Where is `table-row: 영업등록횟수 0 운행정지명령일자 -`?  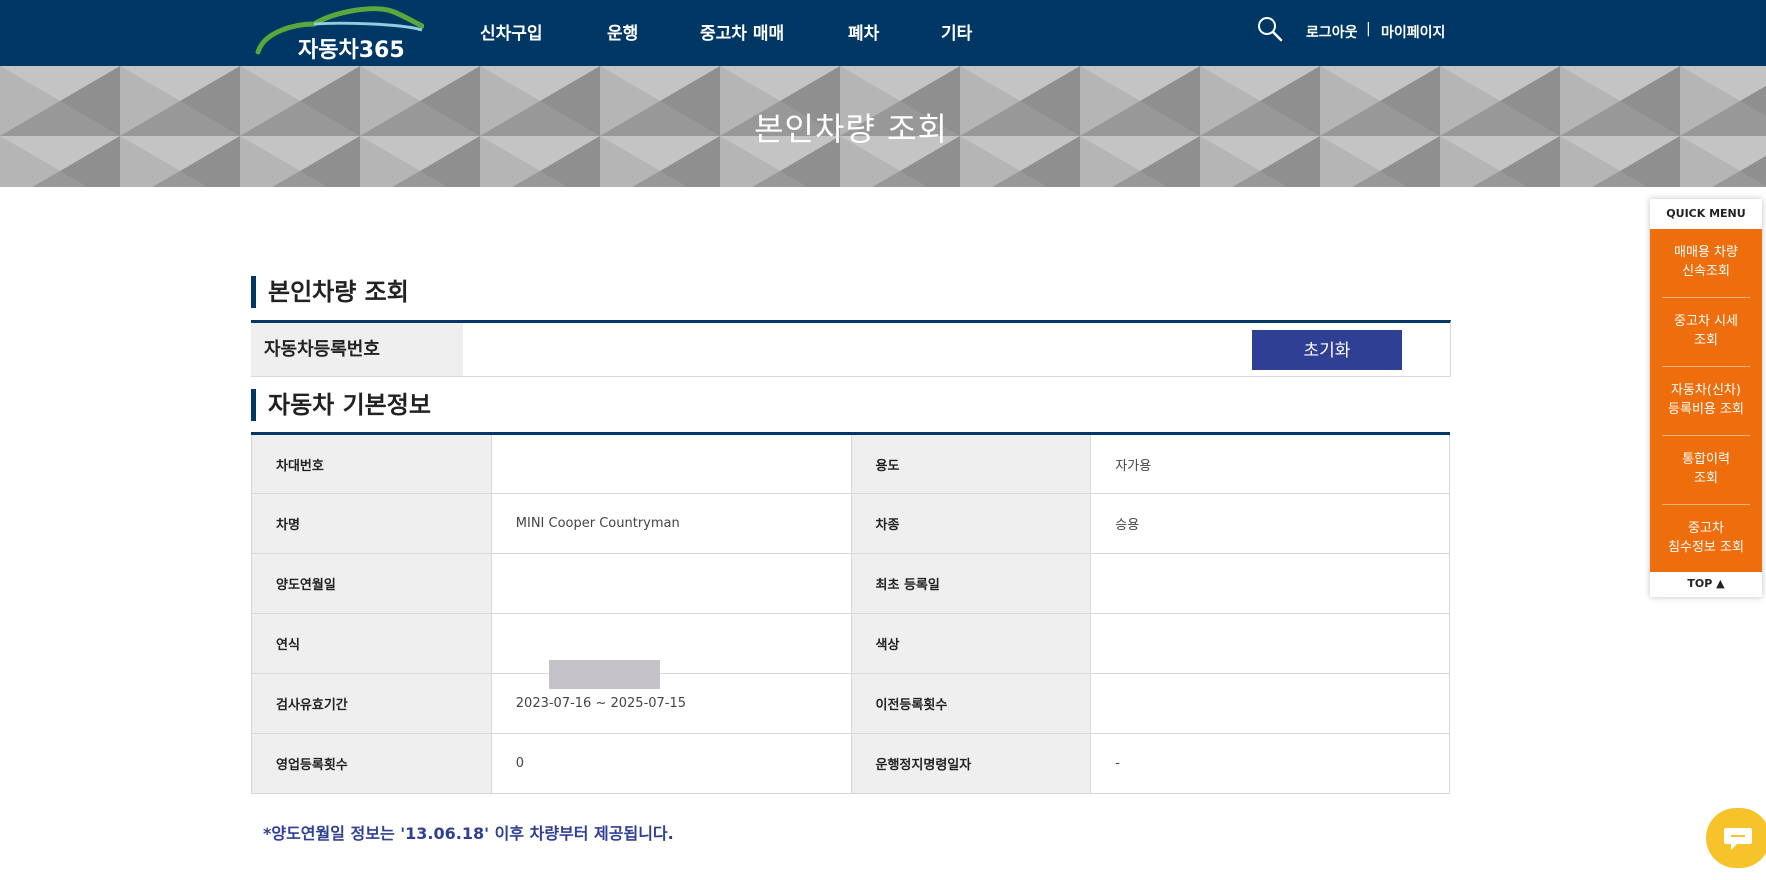
table-row: 영업등록횟수 0 운행정지명령일자 - is located at coordinates (850, 763).